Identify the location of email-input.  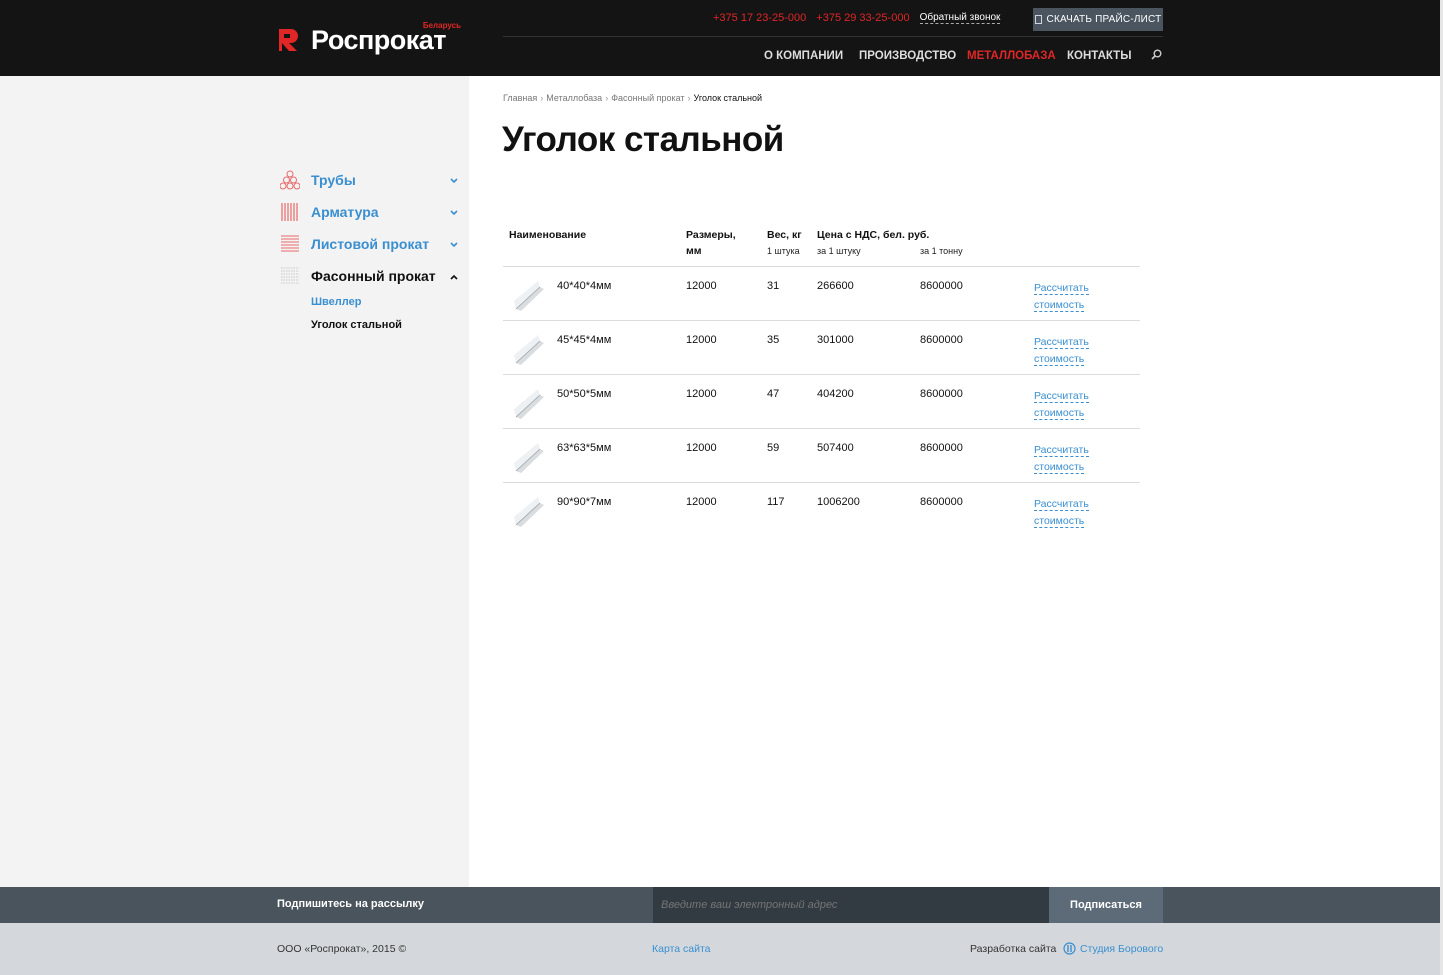
(851, 905).